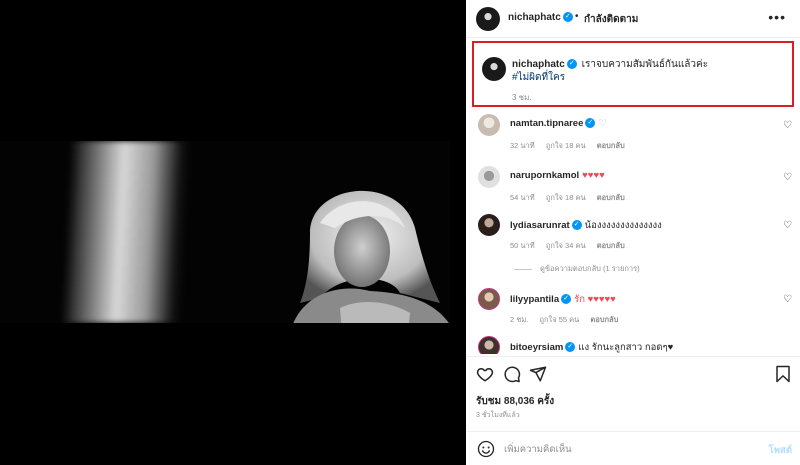 This screenshot has width=800, height=465. I want to click on comment-username: narupornkamol, so click(544, 175).